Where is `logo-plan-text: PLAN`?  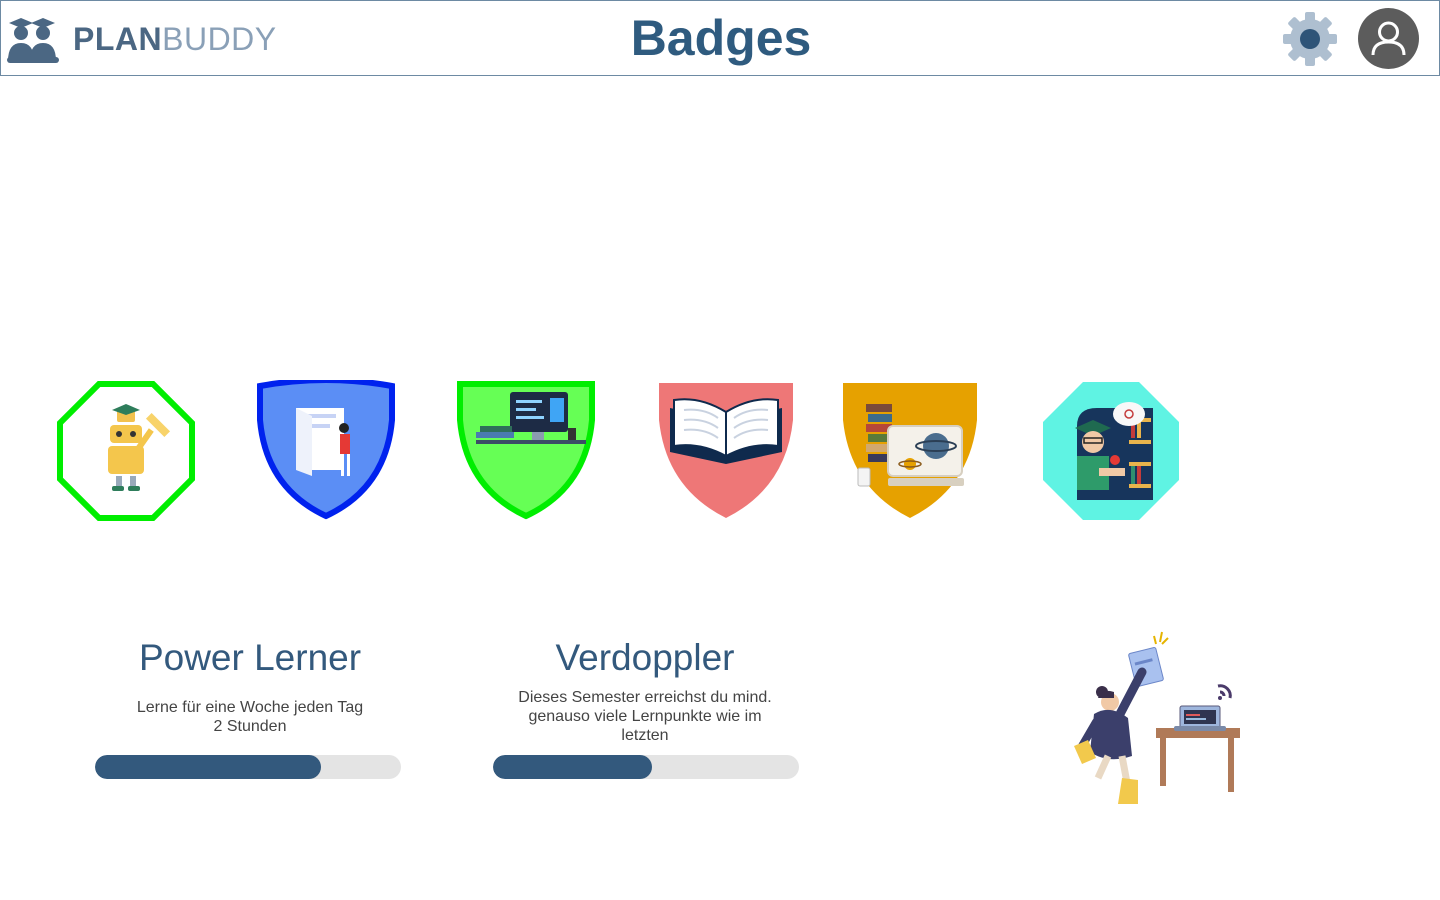 logo-plan-text: PLAN is located at coordinates (118, 39).